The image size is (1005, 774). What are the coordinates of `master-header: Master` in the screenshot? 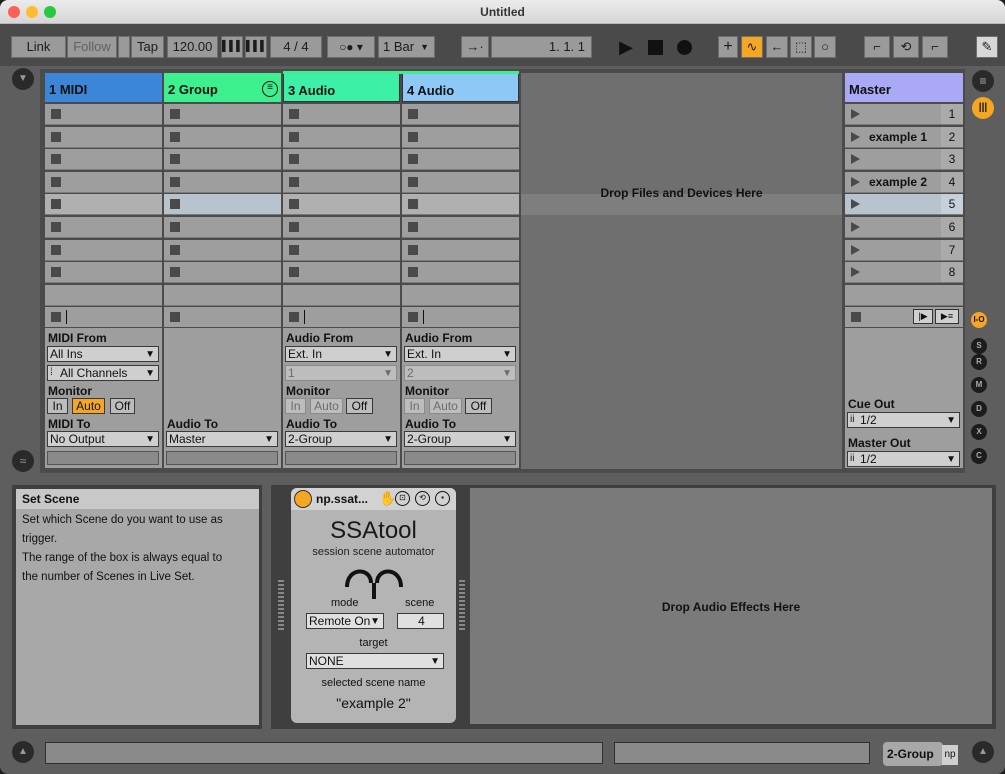 It's located at (904, 87).